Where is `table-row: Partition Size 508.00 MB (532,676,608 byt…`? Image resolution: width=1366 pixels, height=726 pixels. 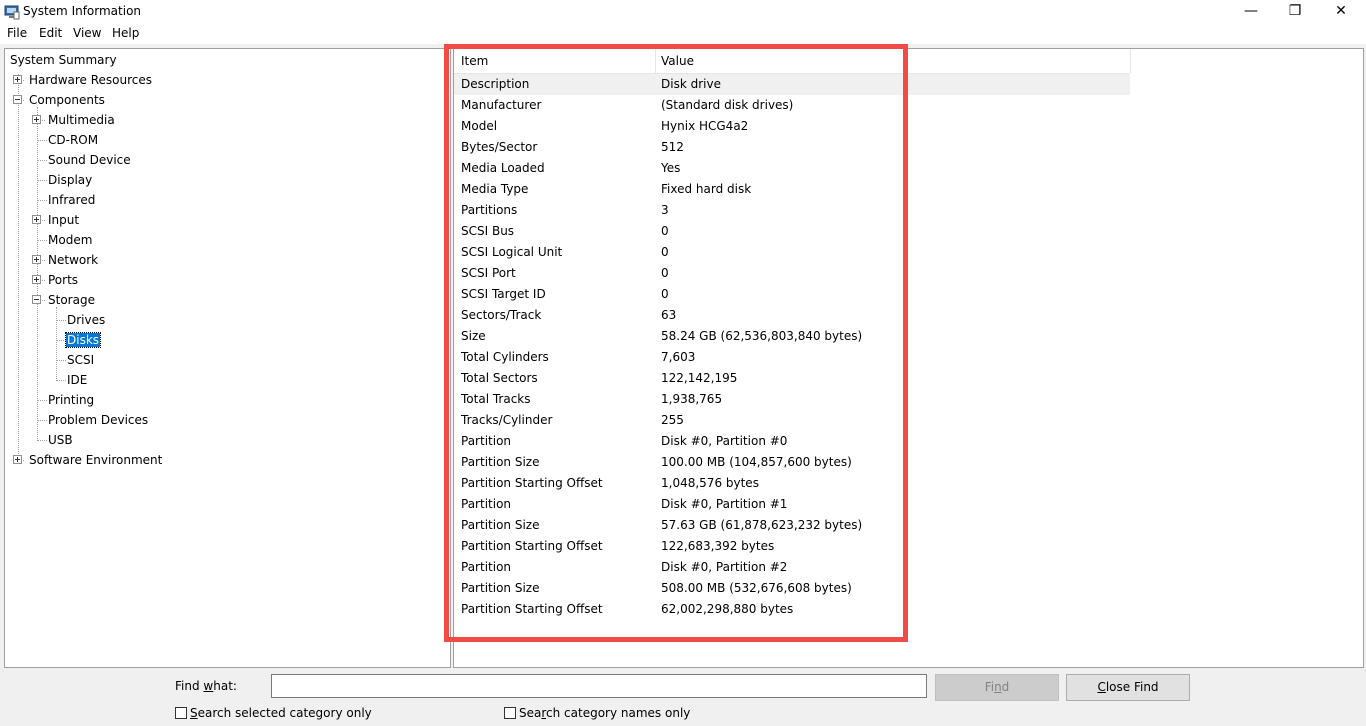 table-row: Partition Size 508.00 MB (532,676,608 byt… is located at coordinates (792, 588).